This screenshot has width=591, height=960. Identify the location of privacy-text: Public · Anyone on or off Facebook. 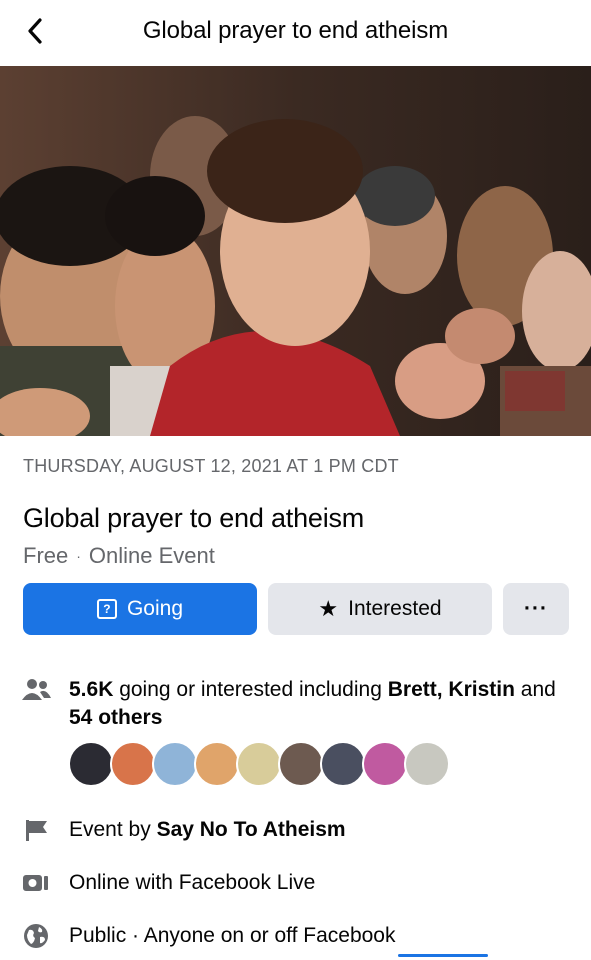
(232, 935).